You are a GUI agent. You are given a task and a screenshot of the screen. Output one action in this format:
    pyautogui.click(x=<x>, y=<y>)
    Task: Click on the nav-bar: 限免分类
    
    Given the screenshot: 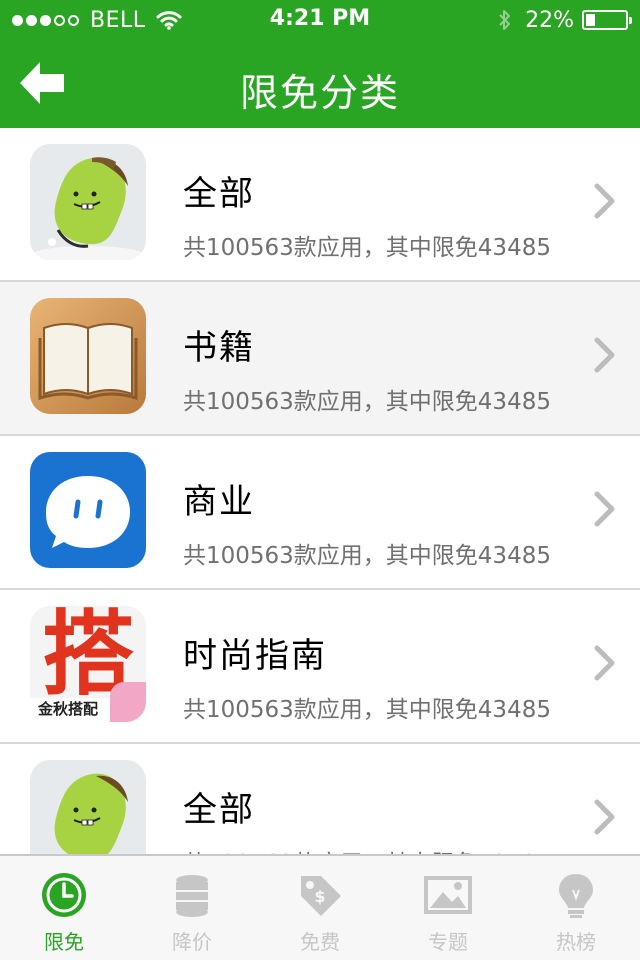 What is the action you would take?
    pyautogui.click(x=320, y=84)
    